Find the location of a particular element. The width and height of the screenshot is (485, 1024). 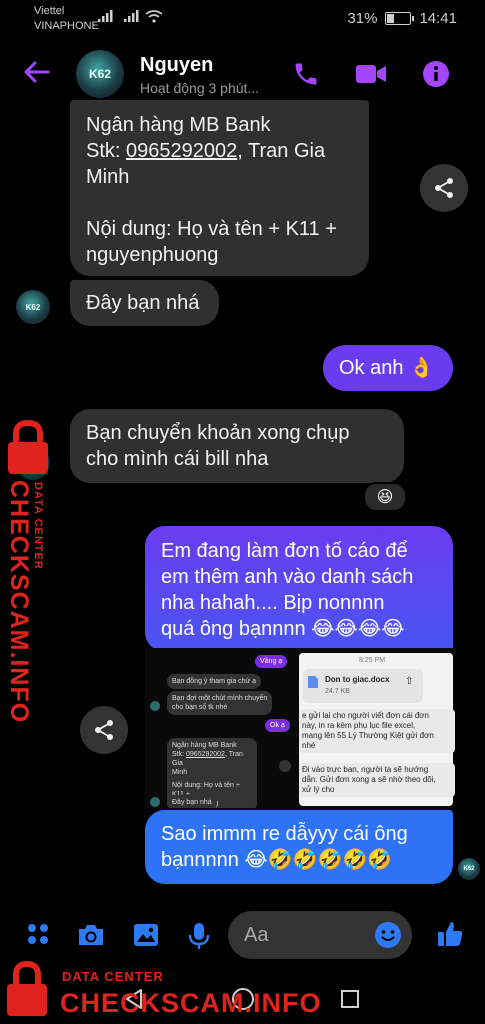

message-text: Ok anh 👌 is located at coordinates (386, 368).